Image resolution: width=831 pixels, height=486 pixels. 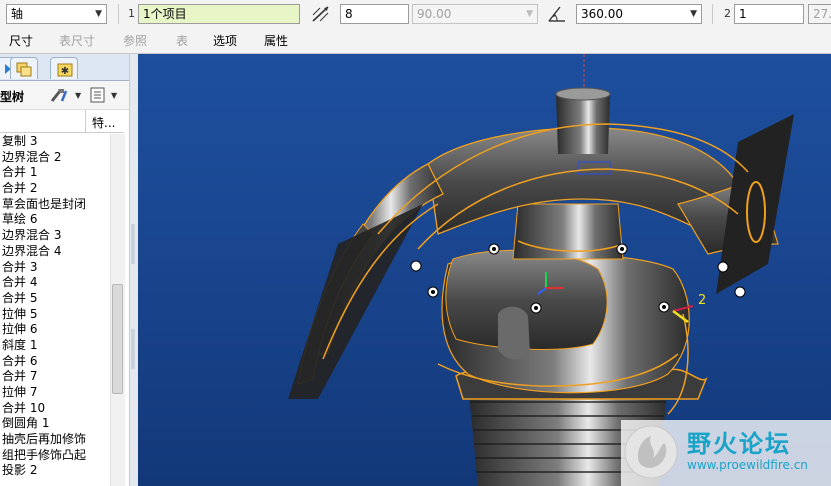 What do you see at coordinates (56, 189) in the screenshot?
I see `tree-item: 合并 2` at bounding box center [56, 189].